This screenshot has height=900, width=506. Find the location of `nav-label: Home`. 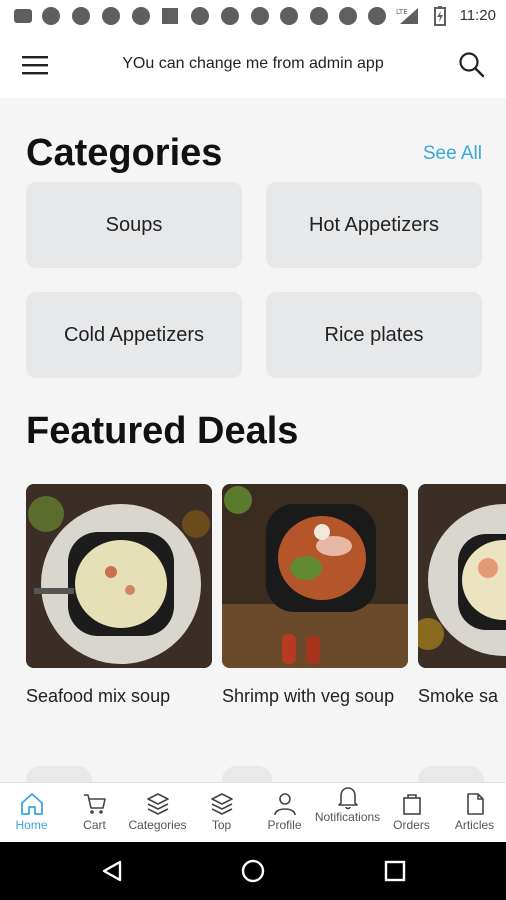

nav-label: Home is located at coordinates (31, 825).